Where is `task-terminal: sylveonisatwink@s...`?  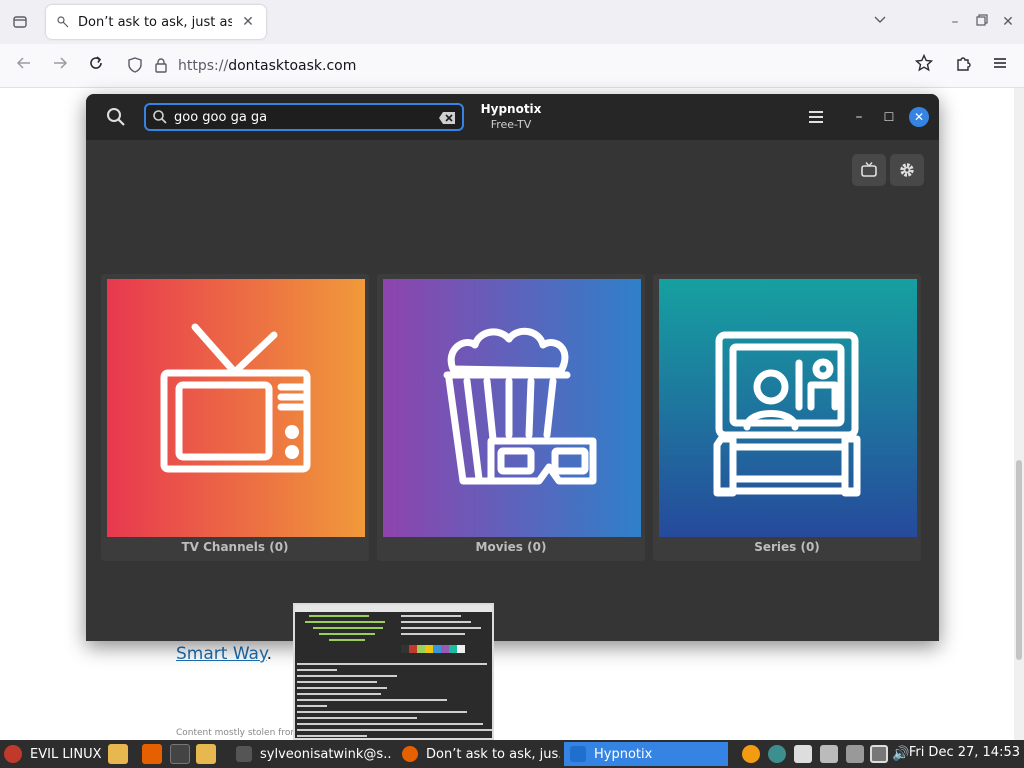 task-terminal: sylveonisatwink@s... is located at coordinates (311, 754).